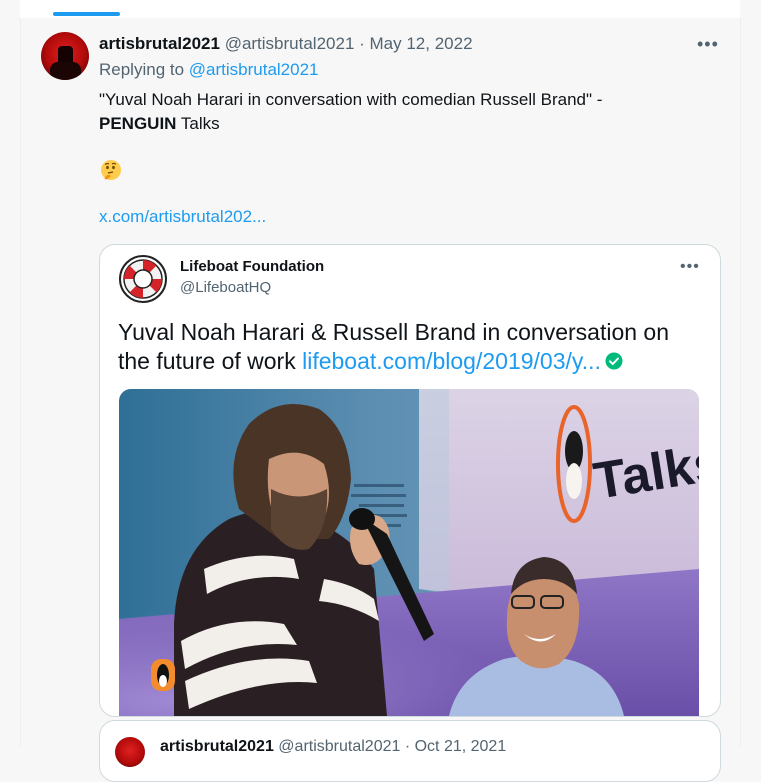  I want to click on green-check-icon, so click(614, 361).